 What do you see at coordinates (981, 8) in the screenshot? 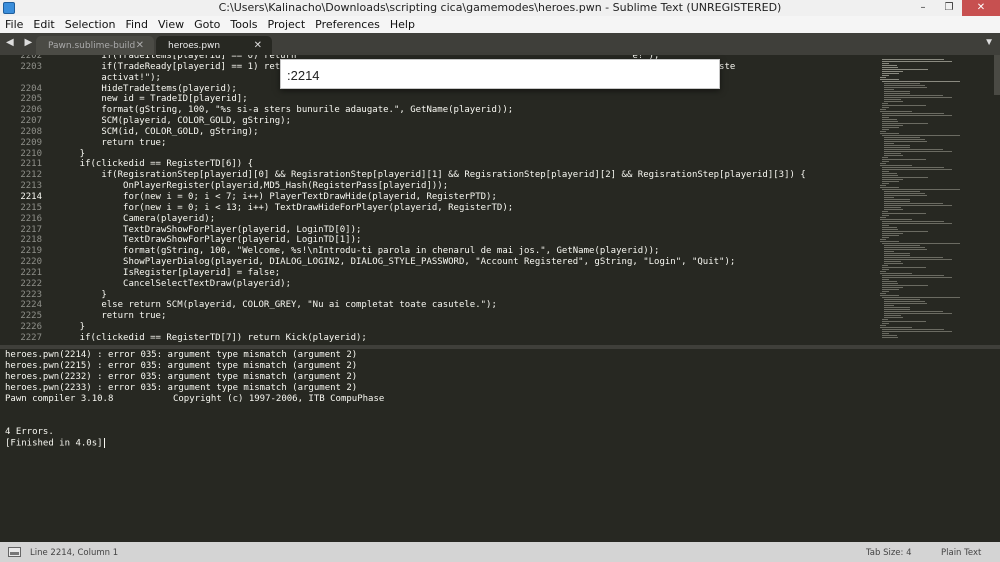
I see `close-window-button: ✕` at bounding box center [981, 8].